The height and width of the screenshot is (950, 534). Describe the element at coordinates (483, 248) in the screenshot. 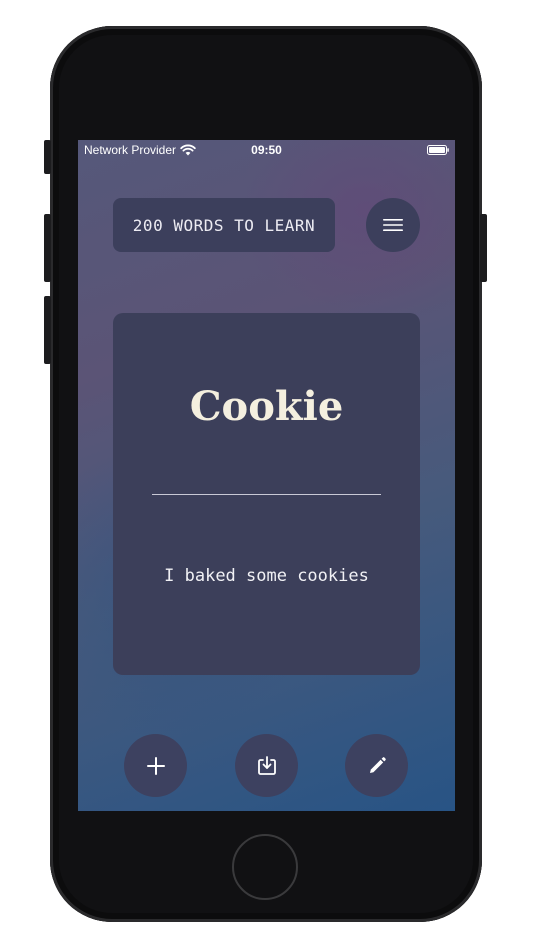

I see `power-button` at that location.